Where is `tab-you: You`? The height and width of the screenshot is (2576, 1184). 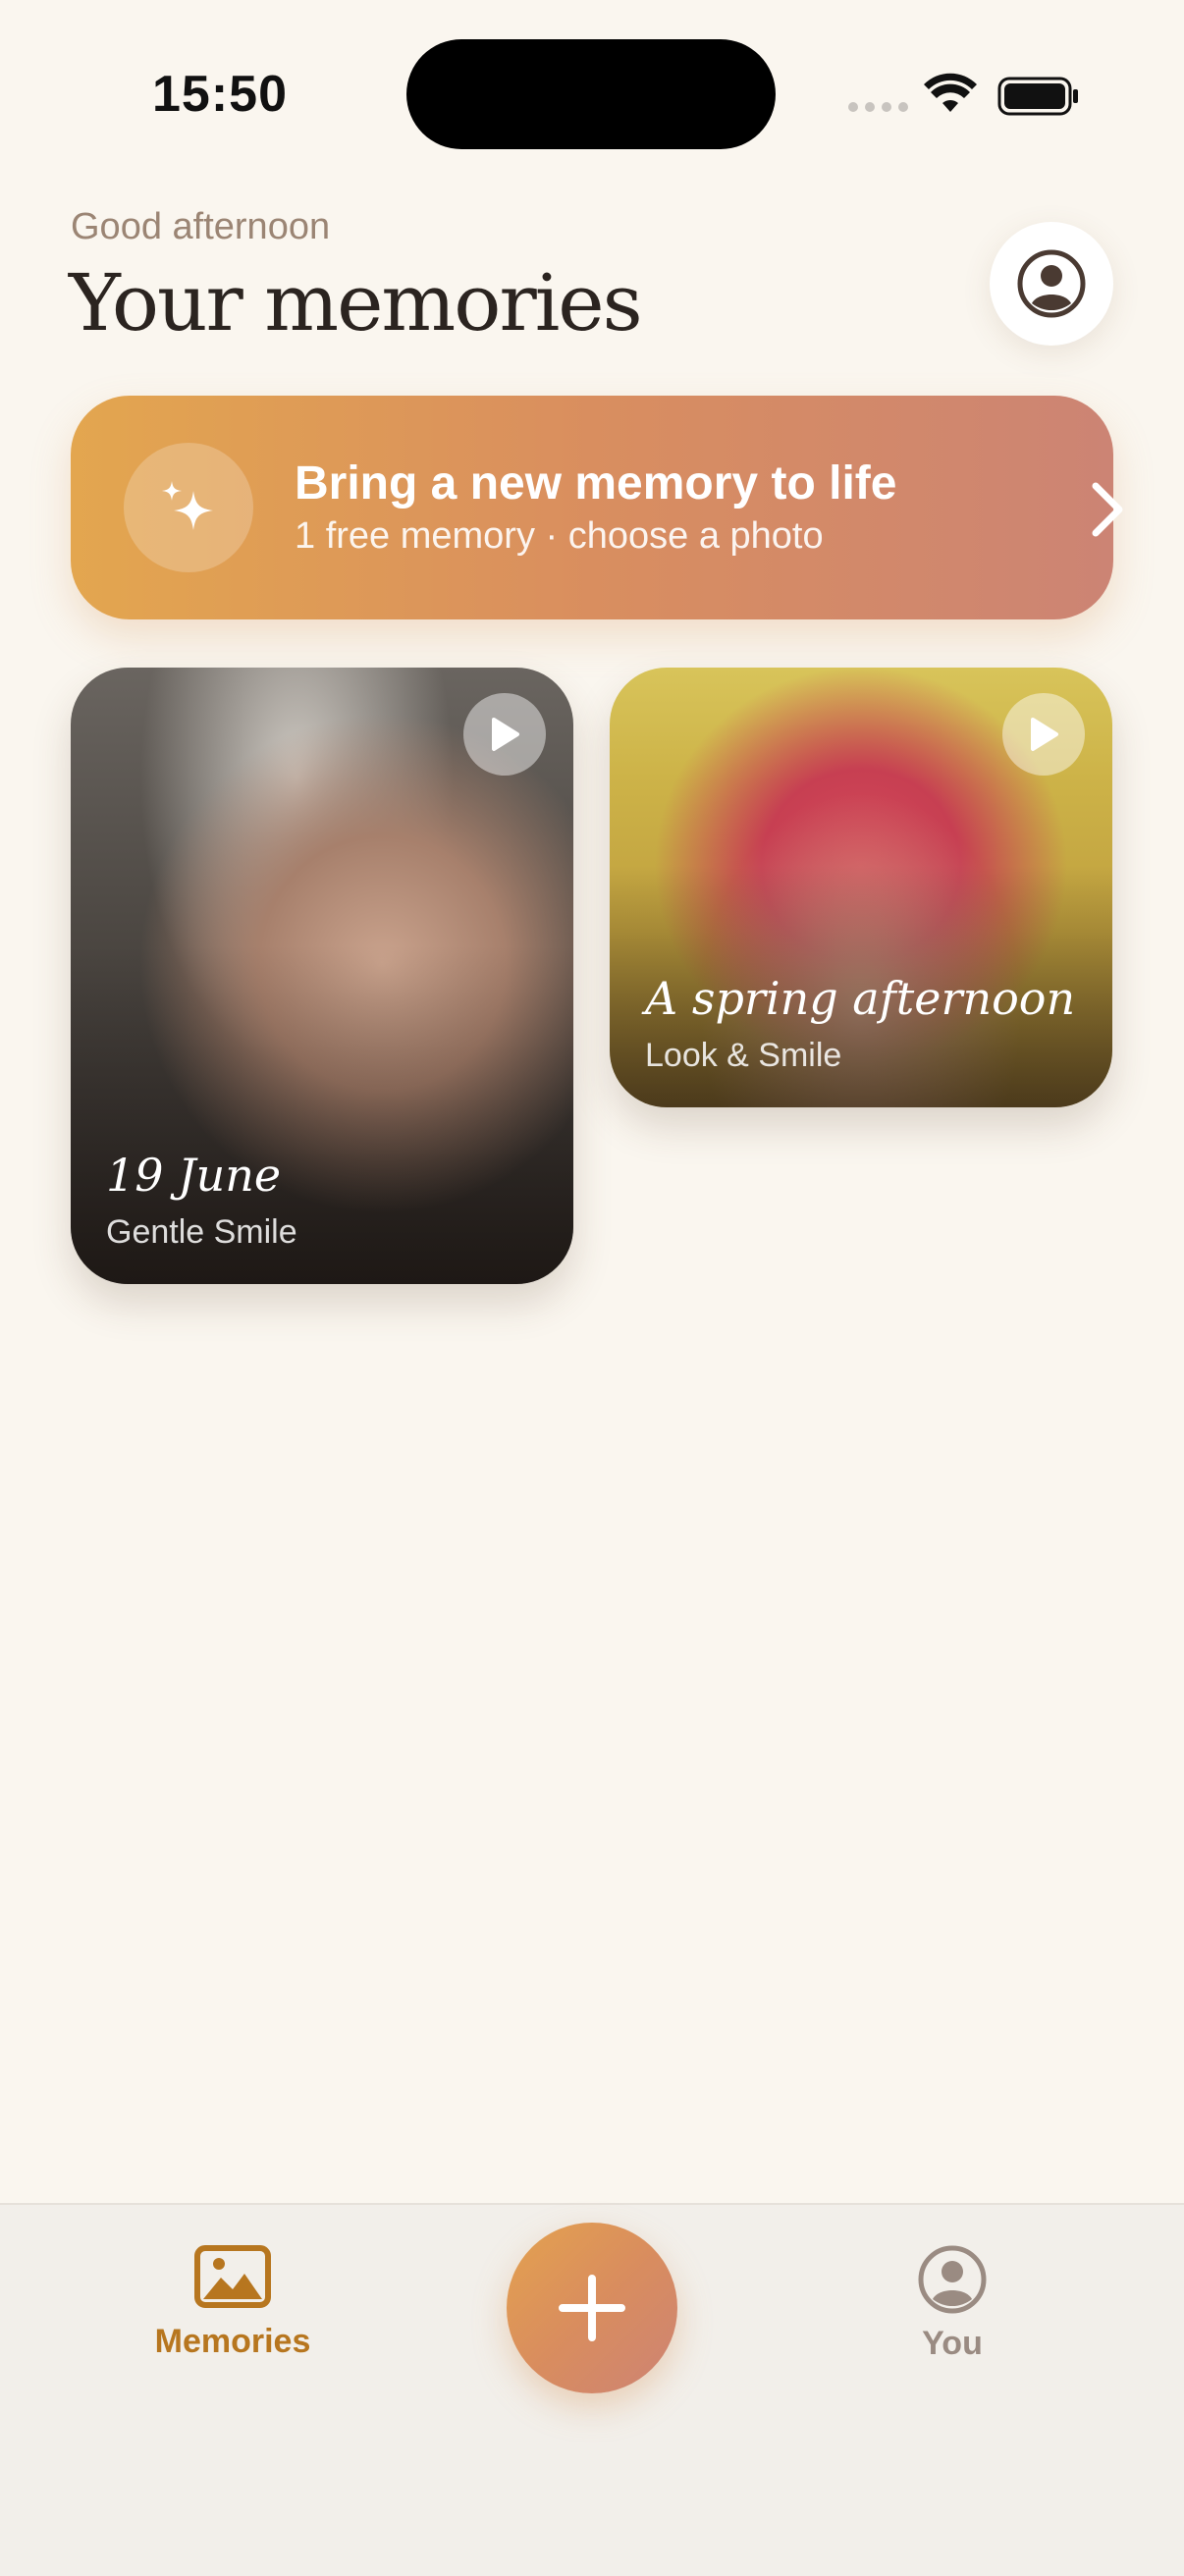
tab-you: You is located at coordinates (952, 2303).